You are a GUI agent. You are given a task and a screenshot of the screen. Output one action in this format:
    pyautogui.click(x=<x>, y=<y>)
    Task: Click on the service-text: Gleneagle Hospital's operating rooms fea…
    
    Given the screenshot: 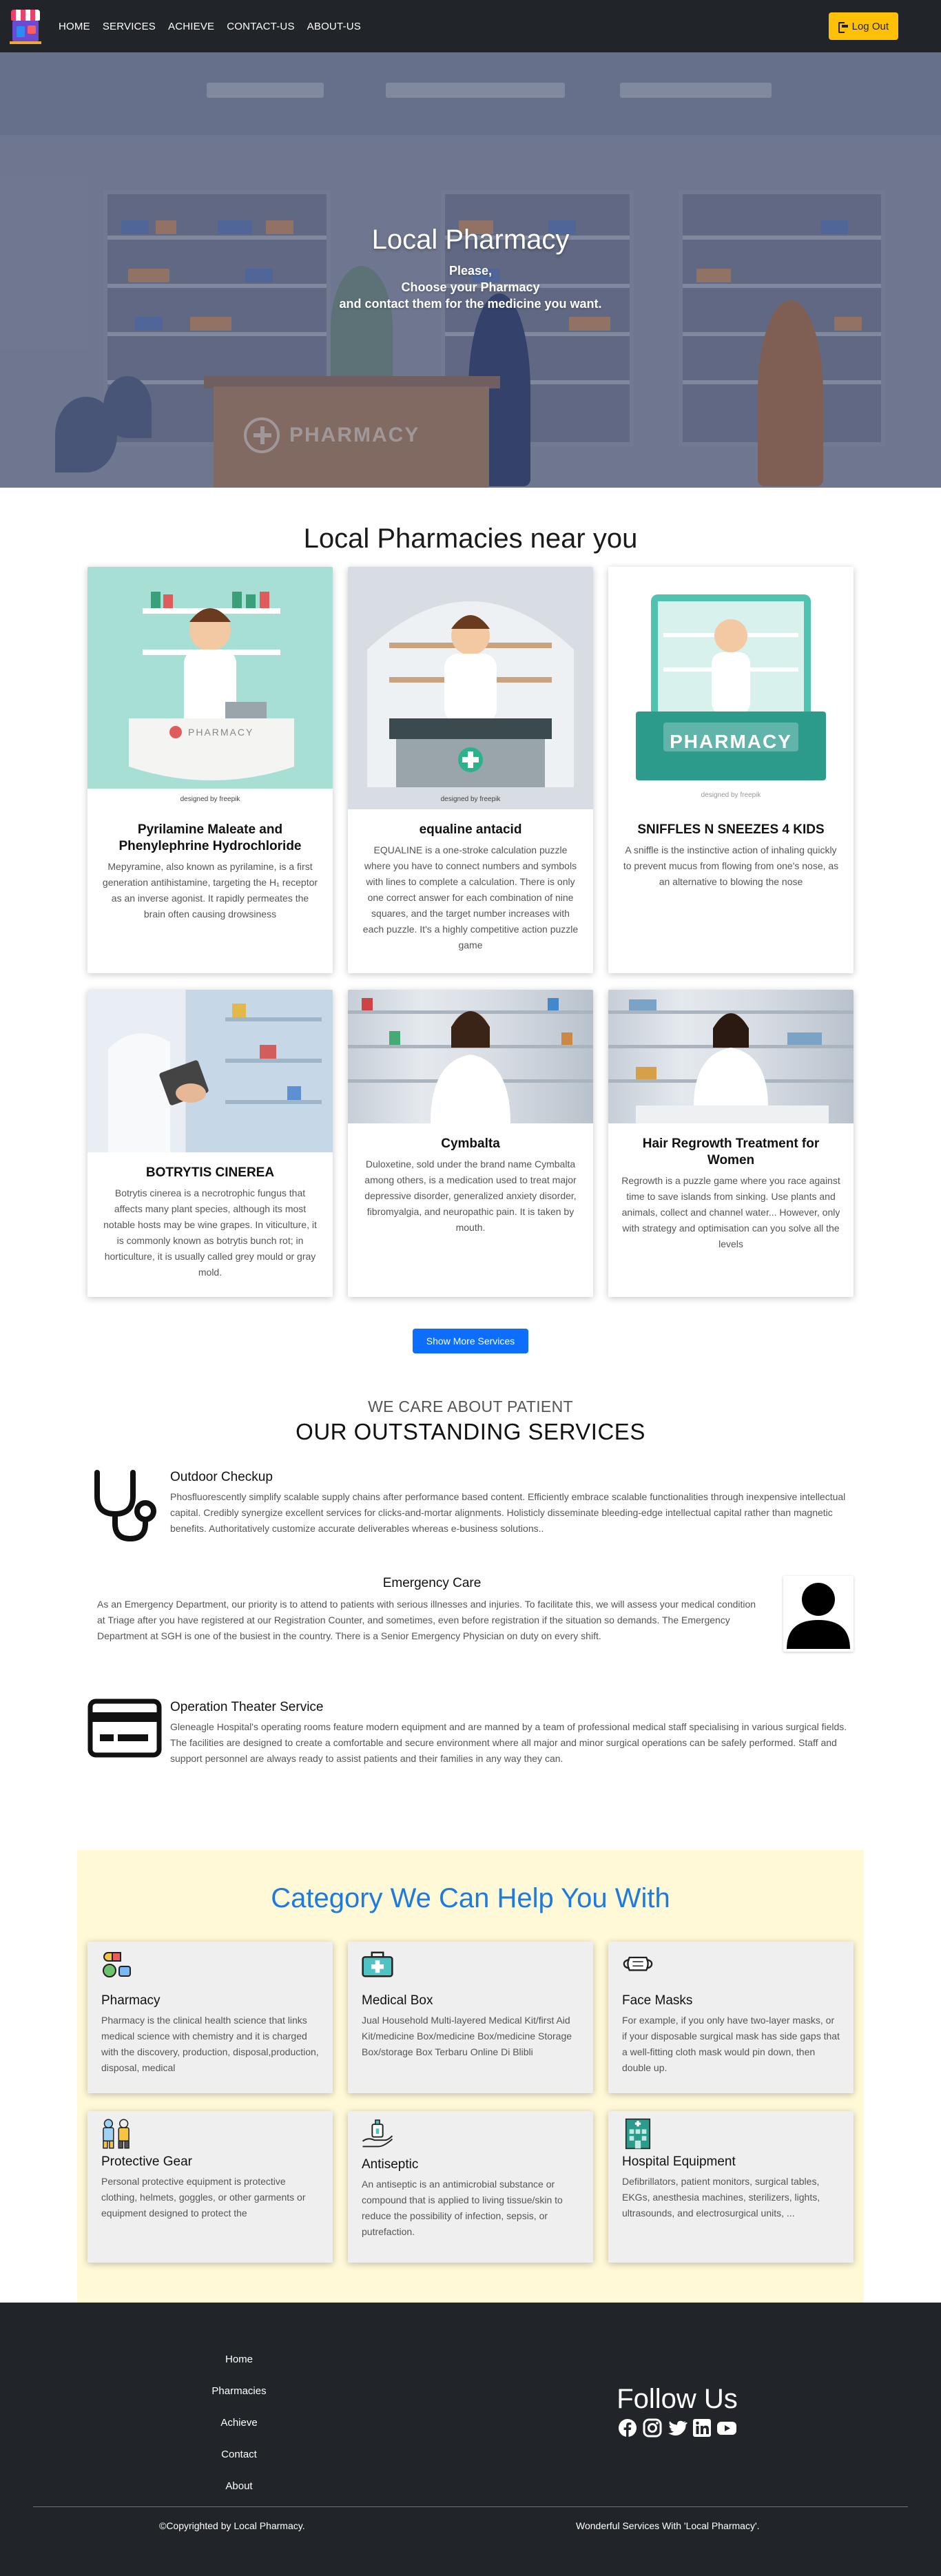 What is the action you would take?
    pyautogui.click(x=508, y=1743)
    